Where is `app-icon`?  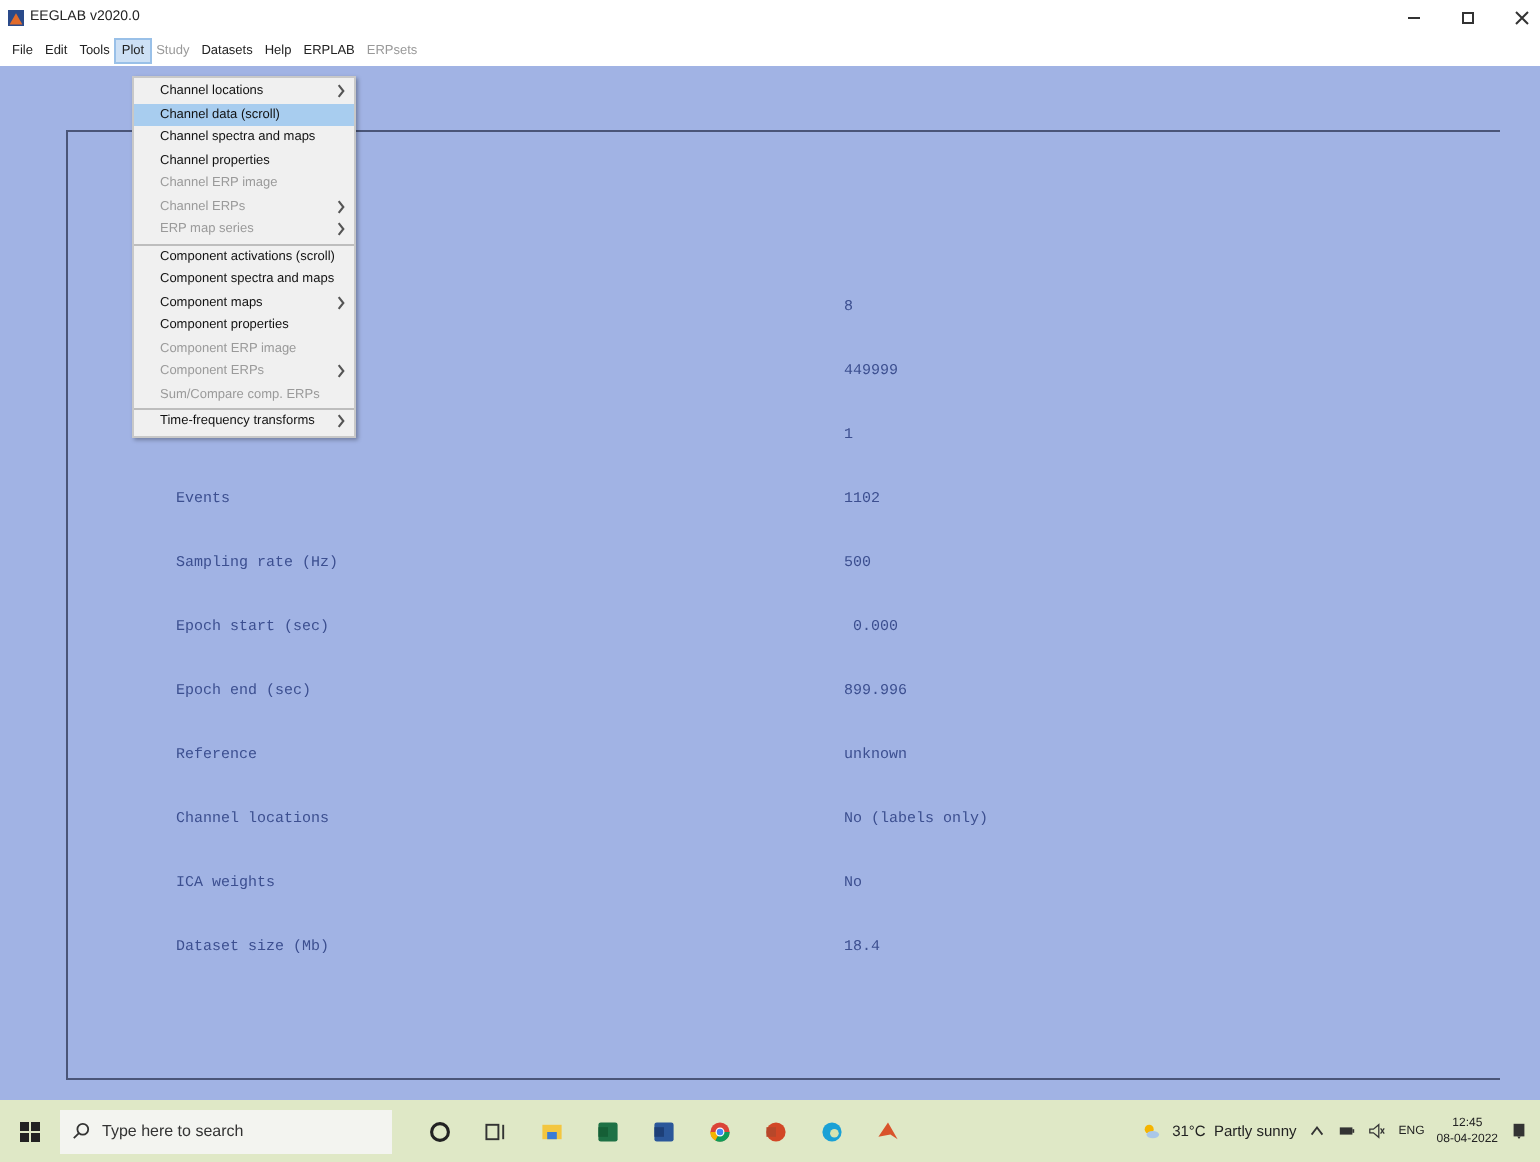
app-icon is located at coordinates (16, 17).